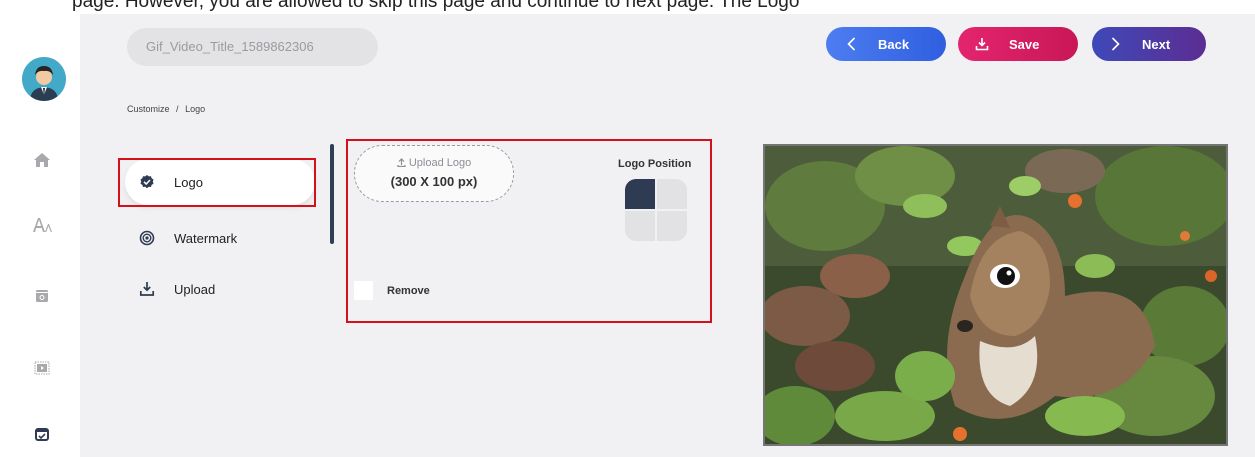 This screenshot has width=1255, height=457. What do you see at coordinates (188, 182) in the screenshot?
I see `menu-item-label: Logo` at bounding box center [188, 182].